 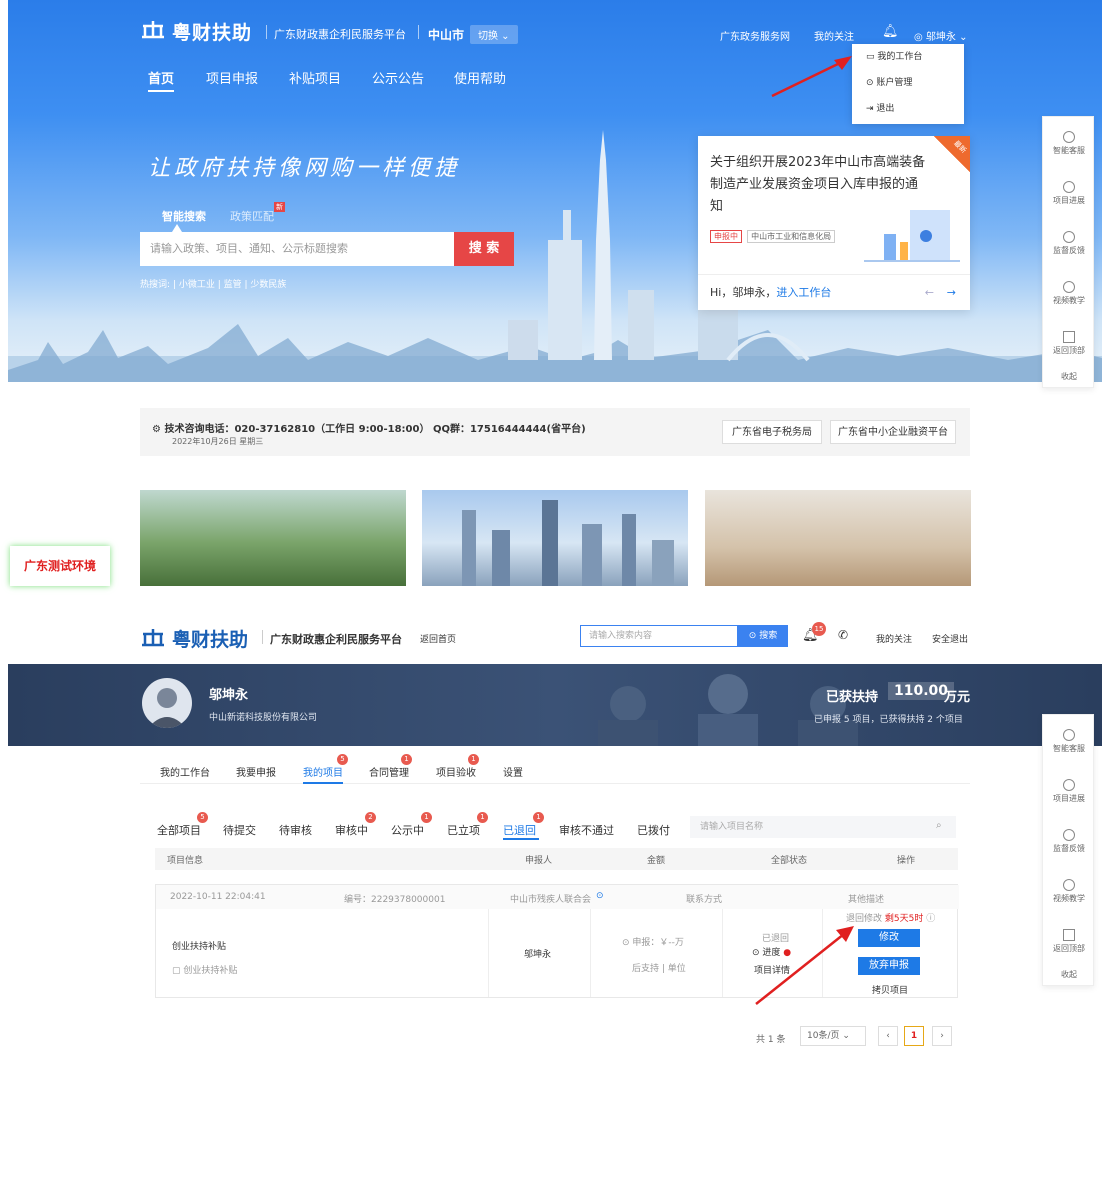 I want to click on status-tab-approved: 已立项, so click(x=463, y=830).